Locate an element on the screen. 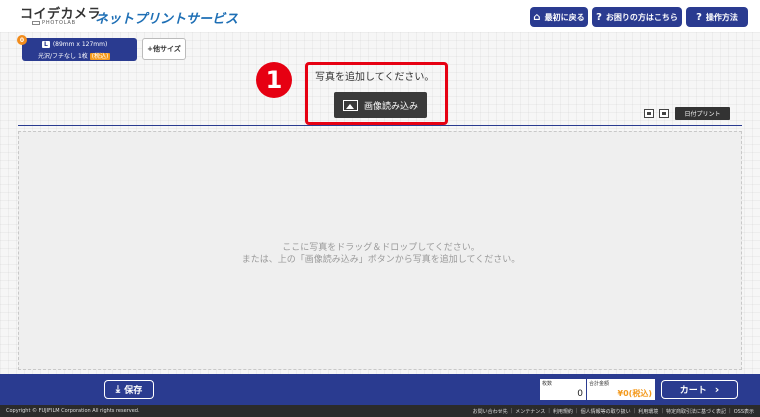 Image resolution: width=760 pixels, height=417 pixels. logo-subtitle: PHOTOLAB is located at coordinates (54, 23).